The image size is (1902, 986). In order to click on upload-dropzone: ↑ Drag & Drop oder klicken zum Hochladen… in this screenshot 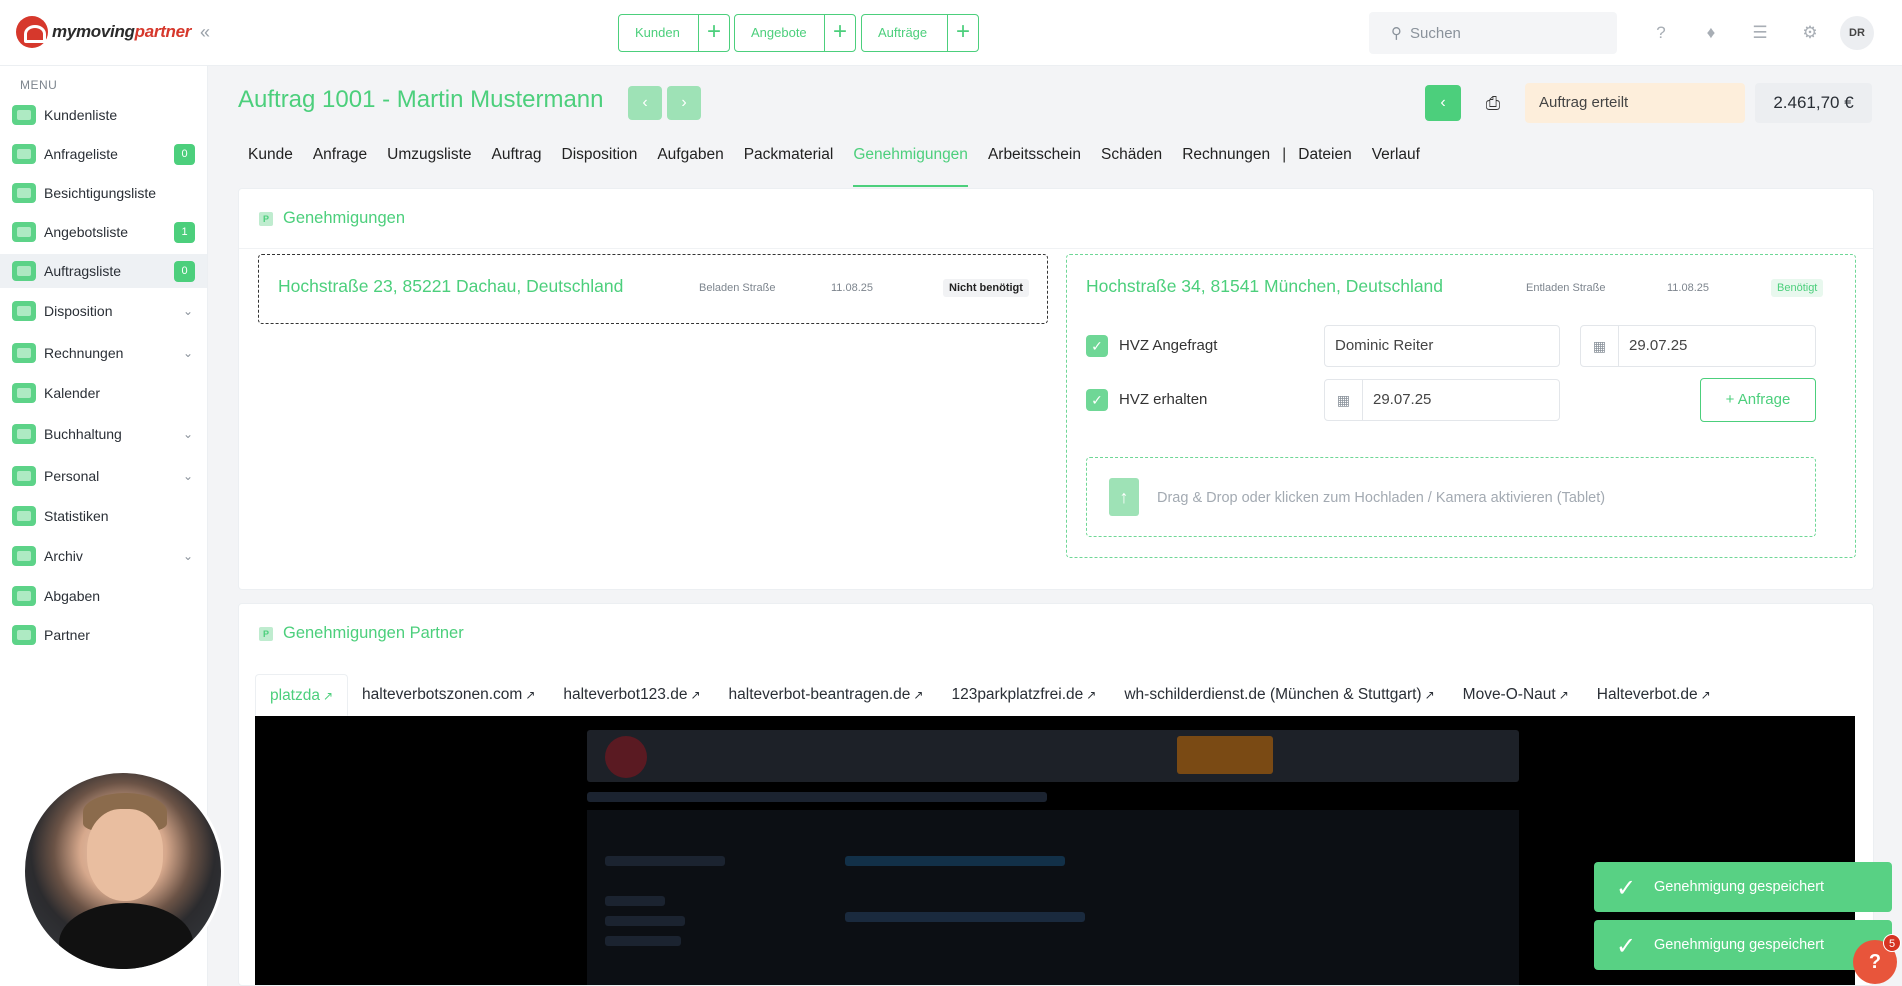, I will do `click(1451, 497)`.